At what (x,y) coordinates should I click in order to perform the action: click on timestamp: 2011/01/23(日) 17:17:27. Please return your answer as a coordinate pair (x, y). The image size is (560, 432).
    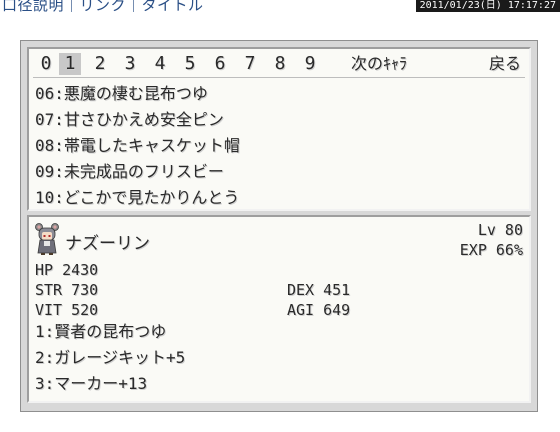
    Looking at the image, I should click on (487, 6).